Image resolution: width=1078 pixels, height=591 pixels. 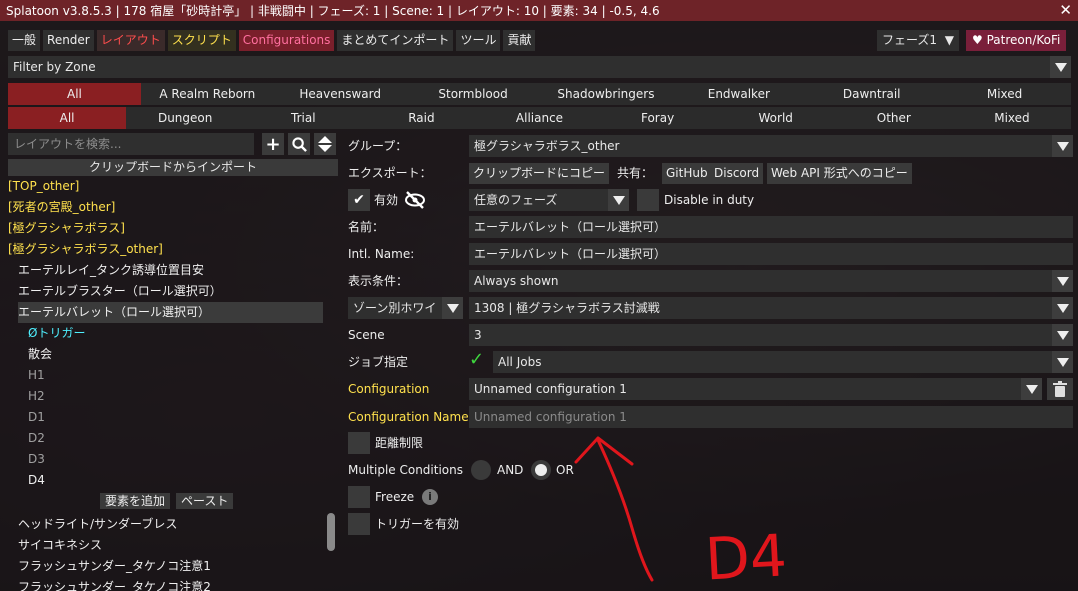 What do you see at coordinates (130, 40) in the screenshot?
I see `tab-2: レイアウト` at bounding box center [130, 40].